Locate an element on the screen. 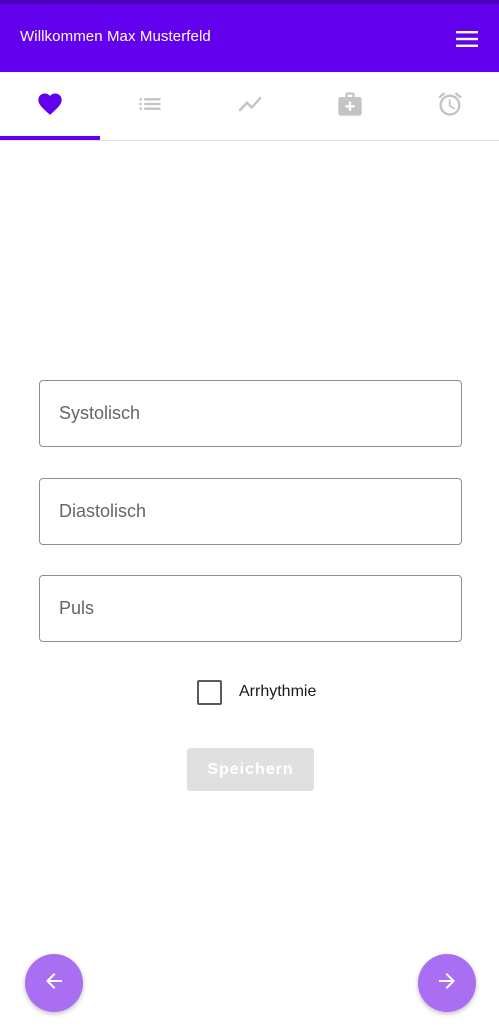 The image size is (499, 1027). tab-list is located at coordinates (150, 106).